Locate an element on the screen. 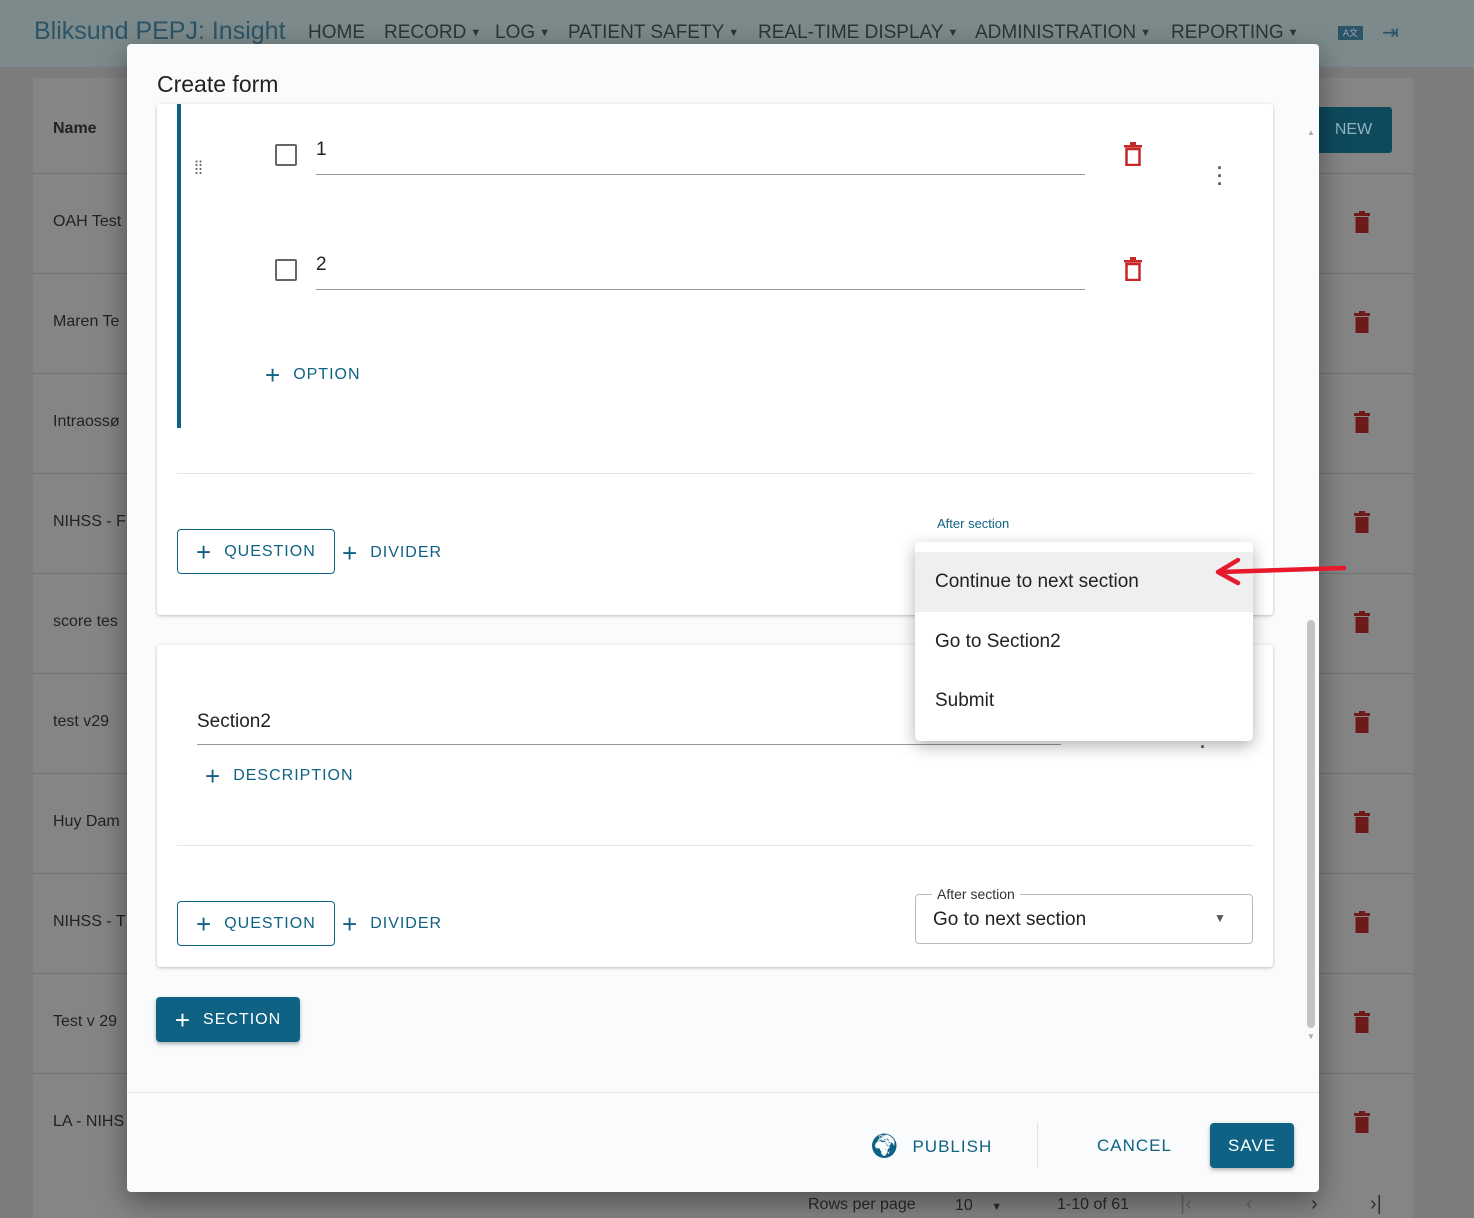 Image resolution: width=1474 pixels, height=1218 pixels. save-button: SAVE is located at coordinates (1252, 1145).